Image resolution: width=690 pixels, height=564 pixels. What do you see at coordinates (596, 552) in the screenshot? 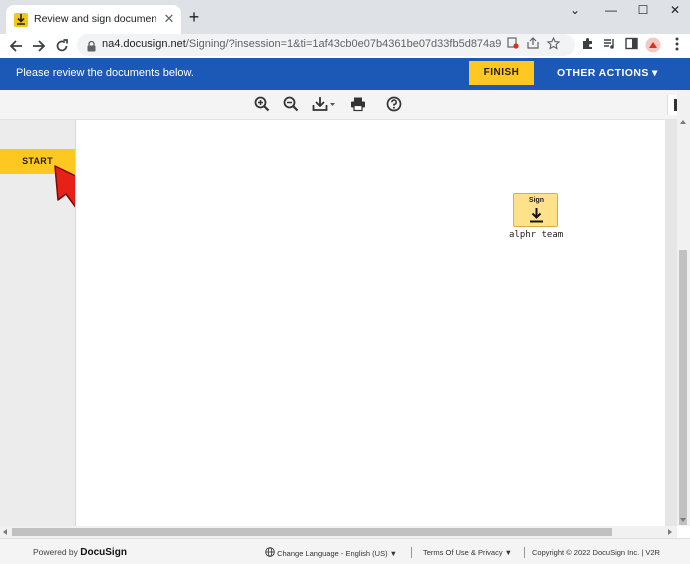
I see `copyright-text: Copyright © 2022 DocuSign Inc. | V2R` at bounding box center [596, 552].